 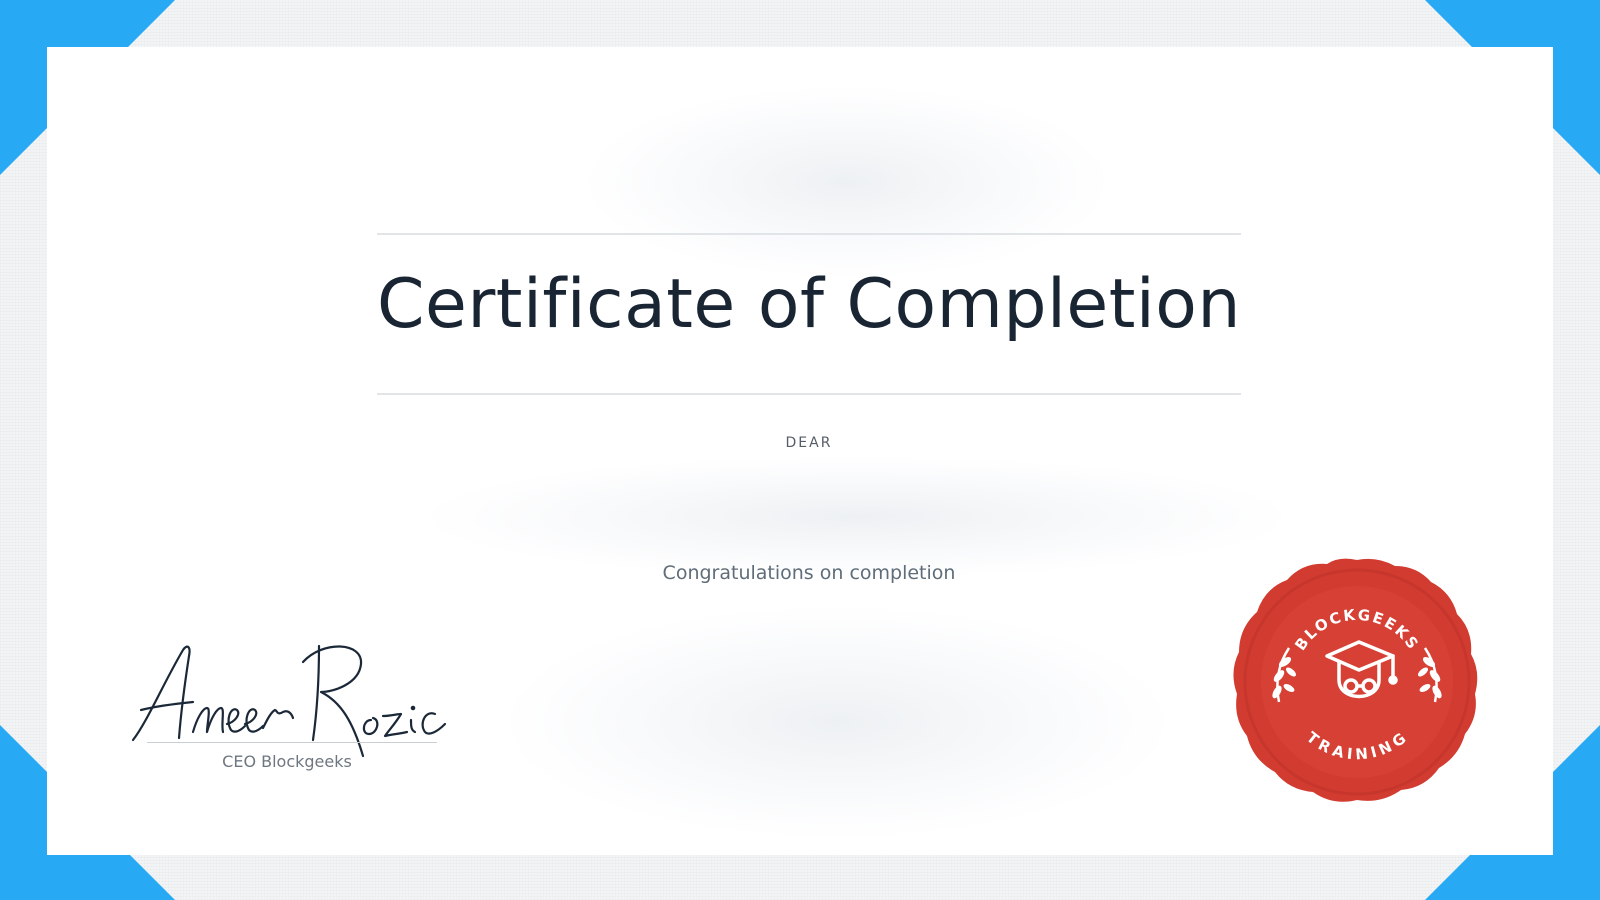 I want to click on signature-block: CEO Blockgeeks, so click(x=292, y=707).